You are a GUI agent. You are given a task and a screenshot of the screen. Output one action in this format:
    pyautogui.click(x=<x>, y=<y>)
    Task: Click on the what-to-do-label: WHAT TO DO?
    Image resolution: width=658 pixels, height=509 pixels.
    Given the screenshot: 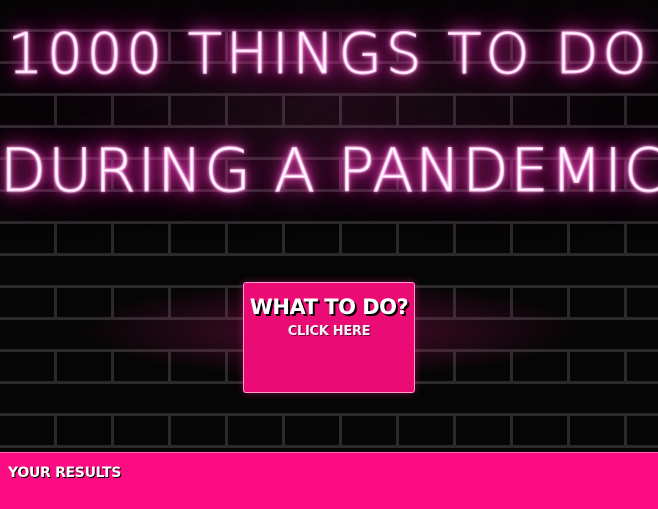 What is the action you would take?
    pyautogui.click(x=329, y=307)
    